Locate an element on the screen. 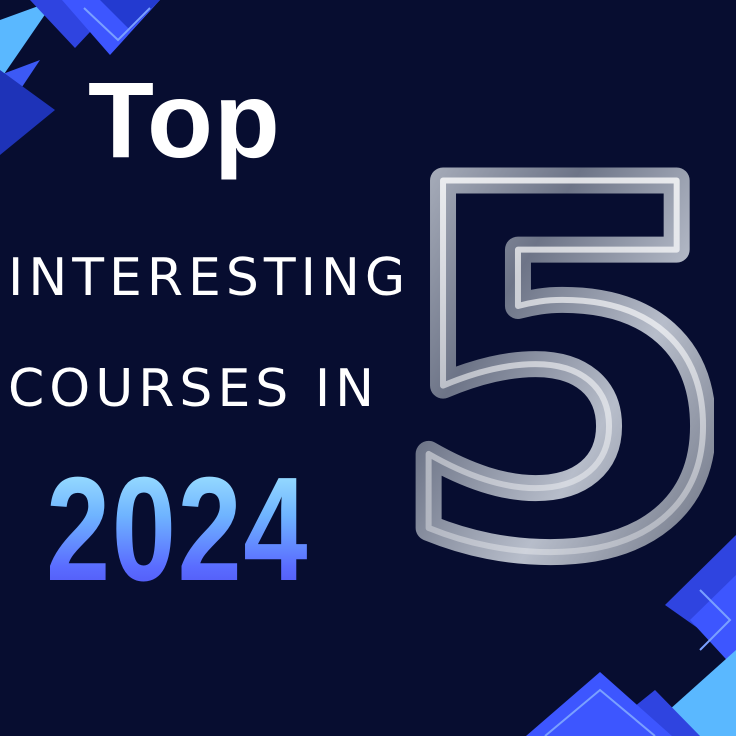 The width and height of the screenshot is (736, 736). headline-top: Top is located at coordinates (184, 119).